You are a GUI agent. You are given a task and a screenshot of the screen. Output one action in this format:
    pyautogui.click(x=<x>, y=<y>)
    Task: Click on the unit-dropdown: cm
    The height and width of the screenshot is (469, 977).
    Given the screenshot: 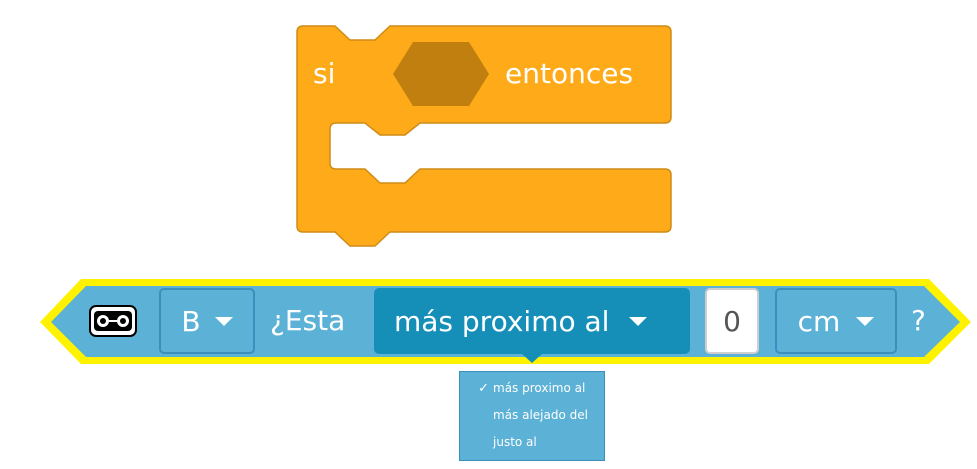 What is the action you would take?
    pyautogui.click(x=836, y=321)
    